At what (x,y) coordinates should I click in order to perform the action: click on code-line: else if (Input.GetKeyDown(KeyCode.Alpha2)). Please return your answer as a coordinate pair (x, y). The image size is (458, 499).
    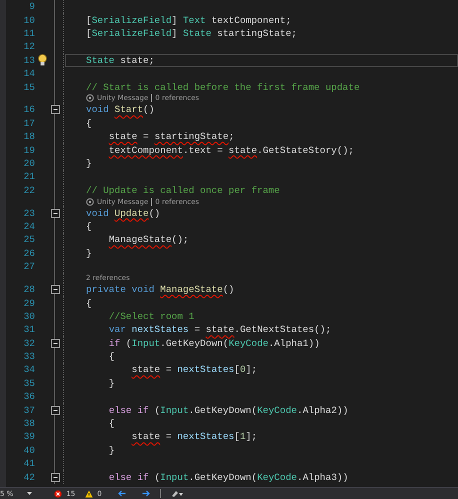
    Looking at the image, I should click on (228, 410).